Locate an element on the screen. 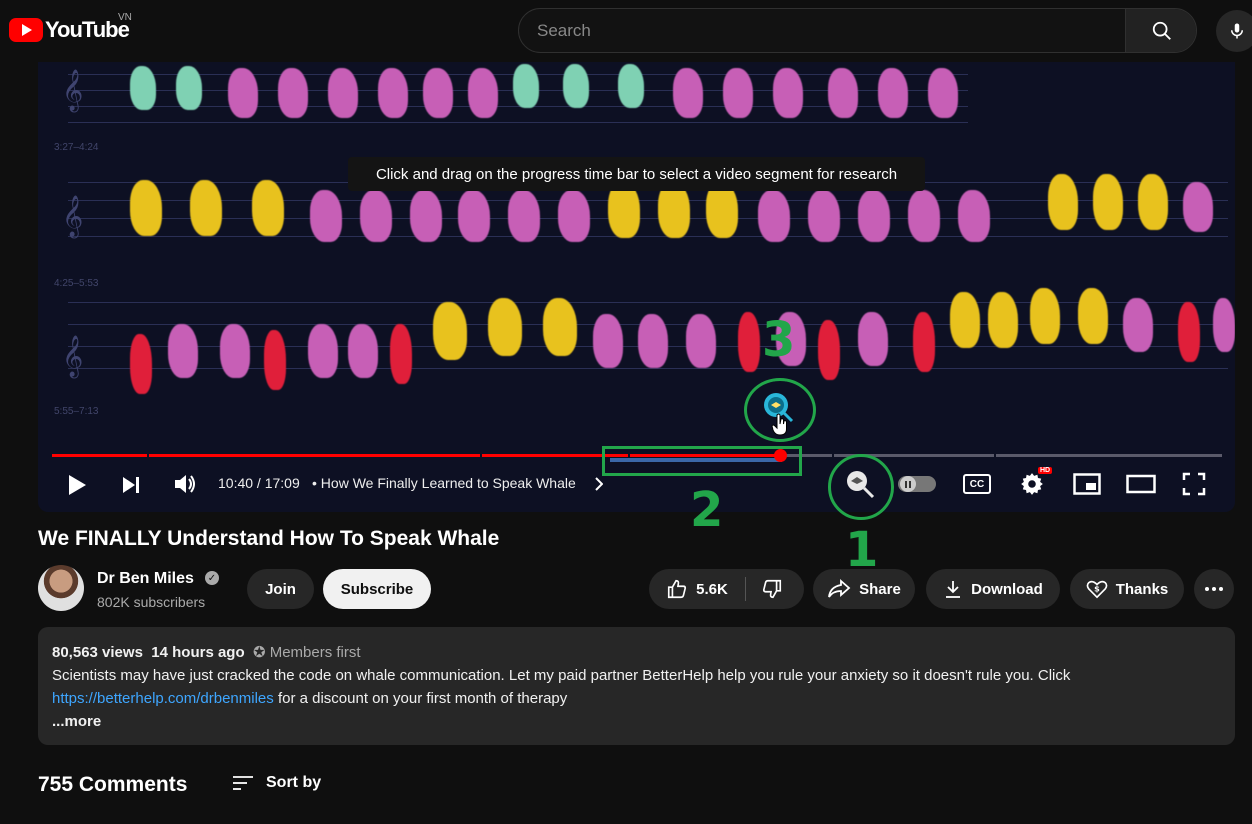 The width and height of the screenshot is (1252, 824). pause-icon is located at coordinates (908, 484).